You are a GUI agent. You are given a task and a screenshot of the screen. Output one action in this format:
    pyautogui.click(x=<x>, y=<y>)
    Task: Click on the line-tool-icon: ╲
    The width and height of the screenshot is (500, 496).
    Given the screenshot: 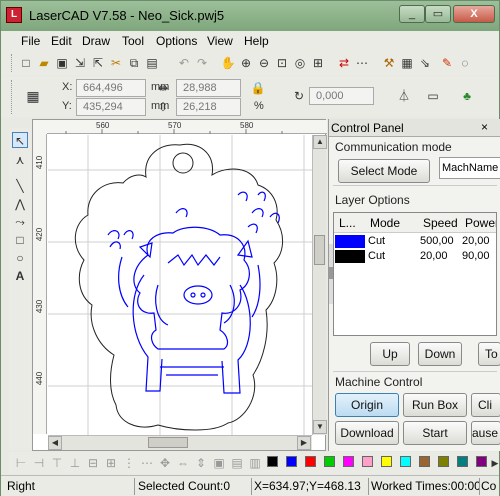 What is the action you would take?
    pyautogui.click(x=20, y=186)
    